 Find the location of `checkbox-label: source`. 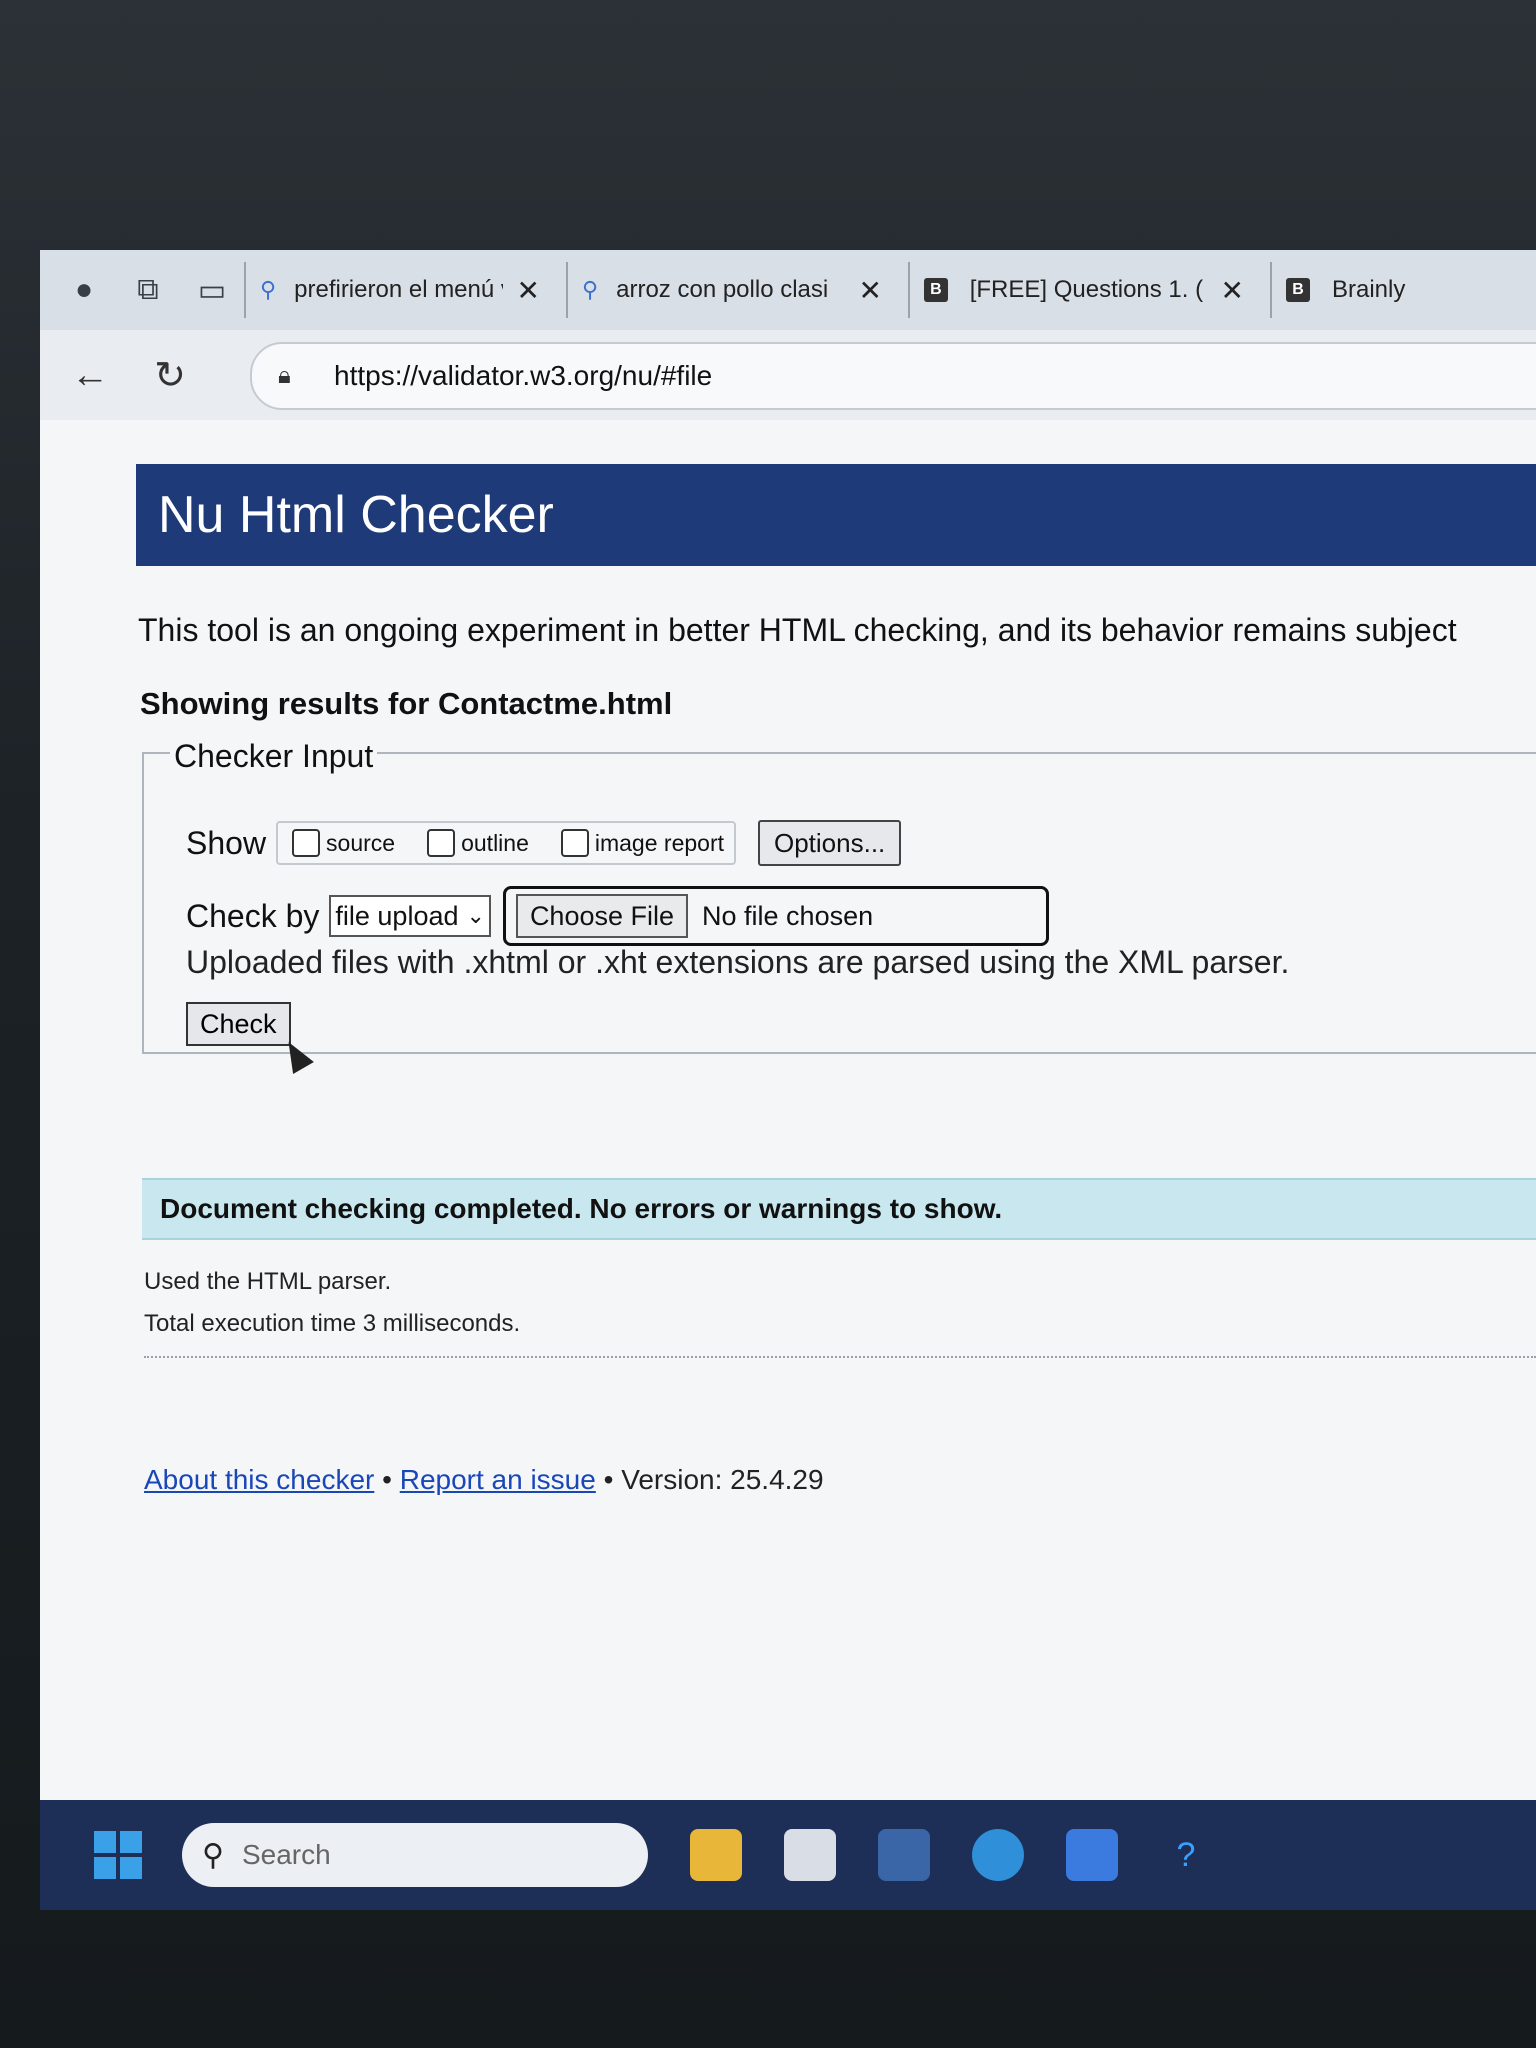

checkbox-label: source is located at coordinates (361, 842).